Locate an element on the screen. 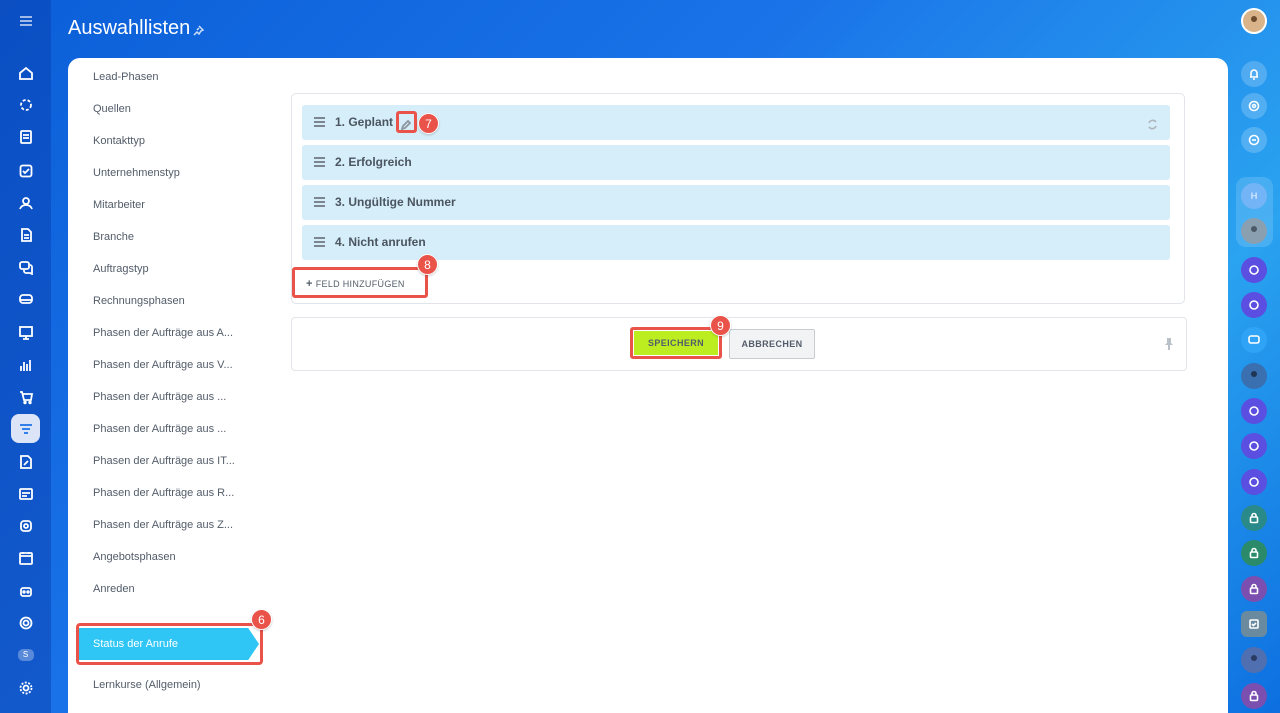 This screenshot has height=713, width=1280. nav-item: Kontakttyp is located at coordinates (119, 141).